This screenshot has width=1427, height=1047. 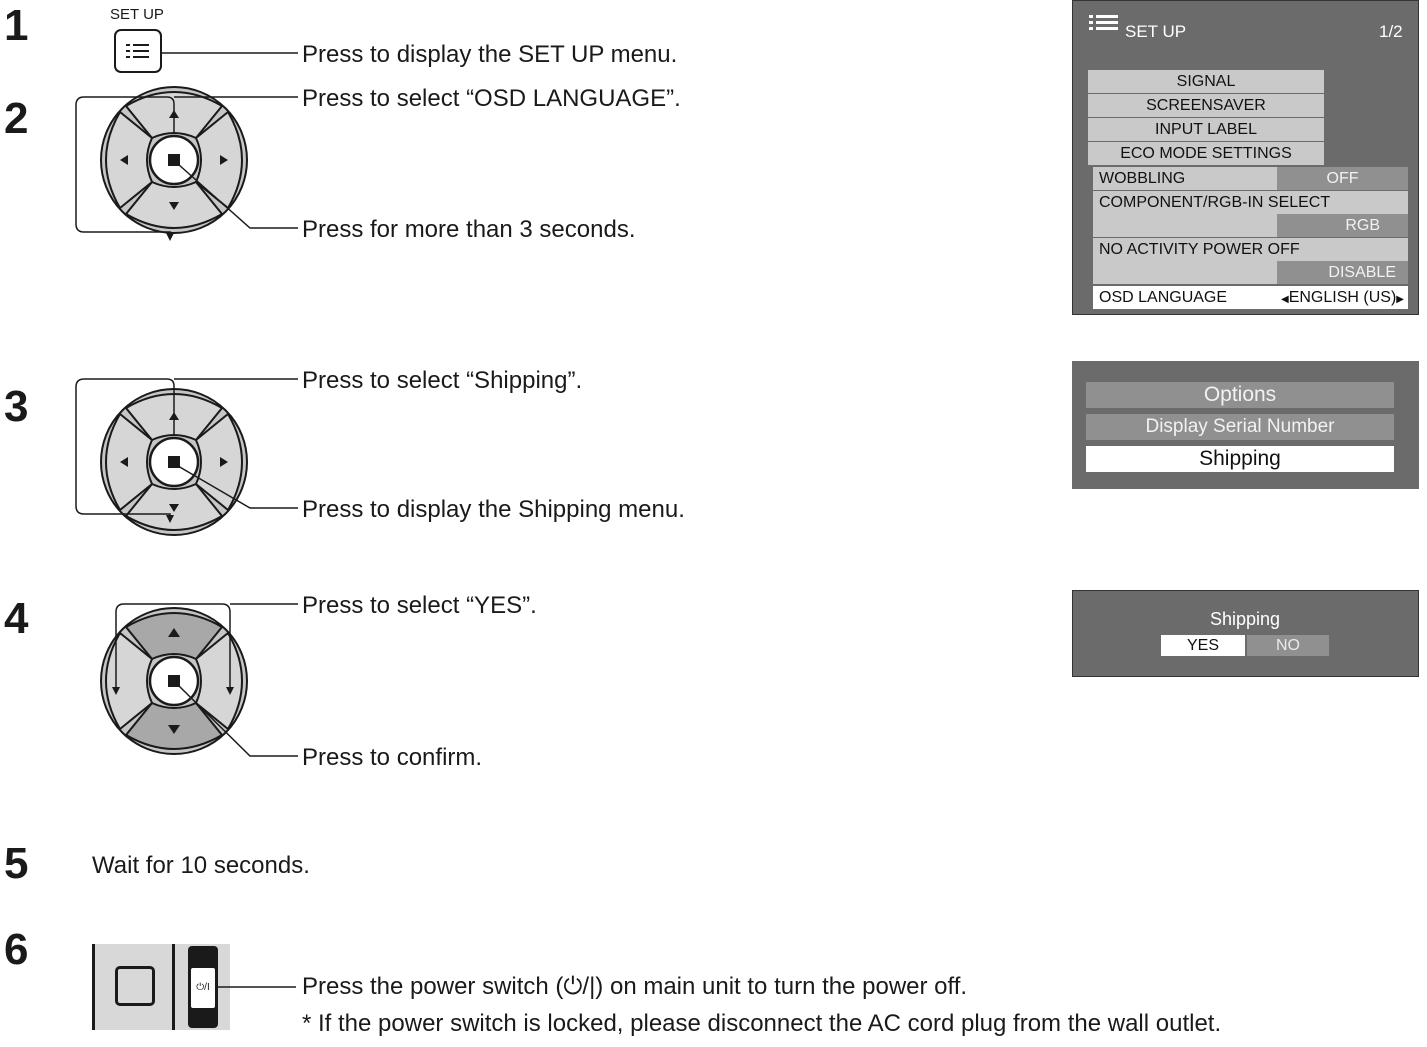 I want to click on yes-button: YES, so click(x=1203, y=645).